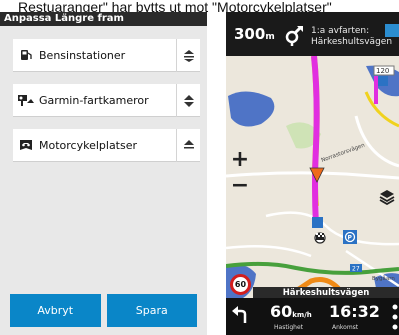 This screenshot has height=335, width=399. What do you see at coordinates (383, 278) in the screenshot?
I see `street-label: Bygåarn` at bounding box center [383, 278].